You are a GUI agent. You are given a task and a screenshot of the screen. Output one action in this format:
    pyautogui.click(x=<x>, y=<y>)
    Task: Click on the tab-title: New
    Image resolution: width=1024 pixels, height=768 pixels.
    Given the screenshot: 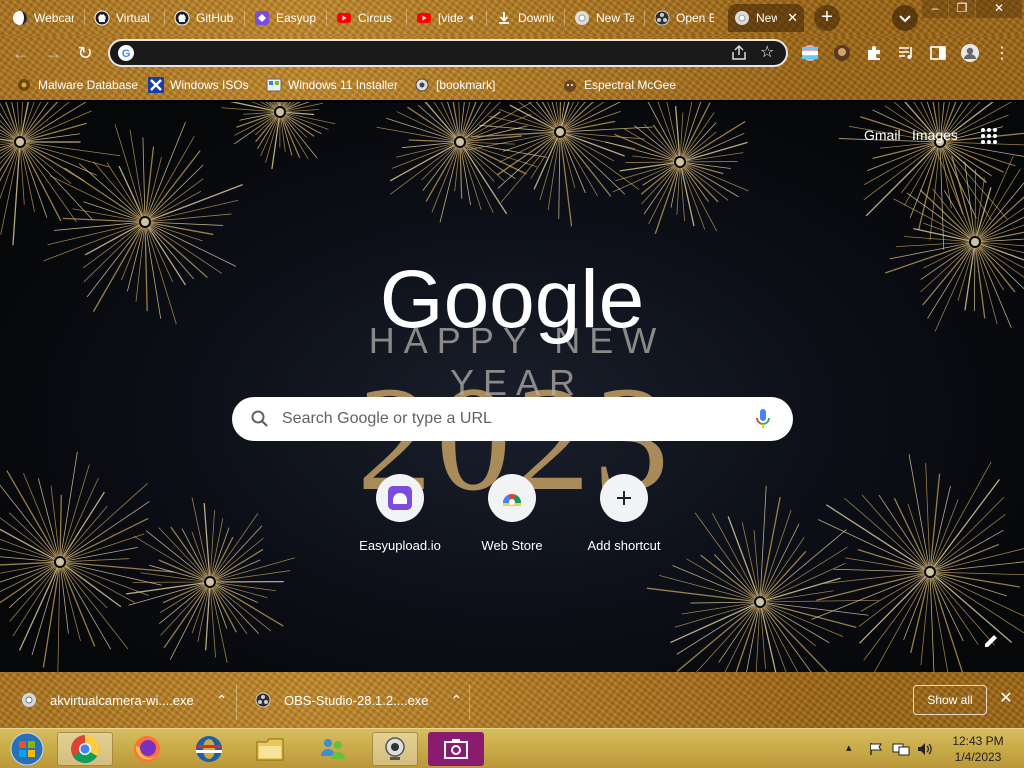 What is the action you would take?
    pyautogui.click(x=767, y=18)
    